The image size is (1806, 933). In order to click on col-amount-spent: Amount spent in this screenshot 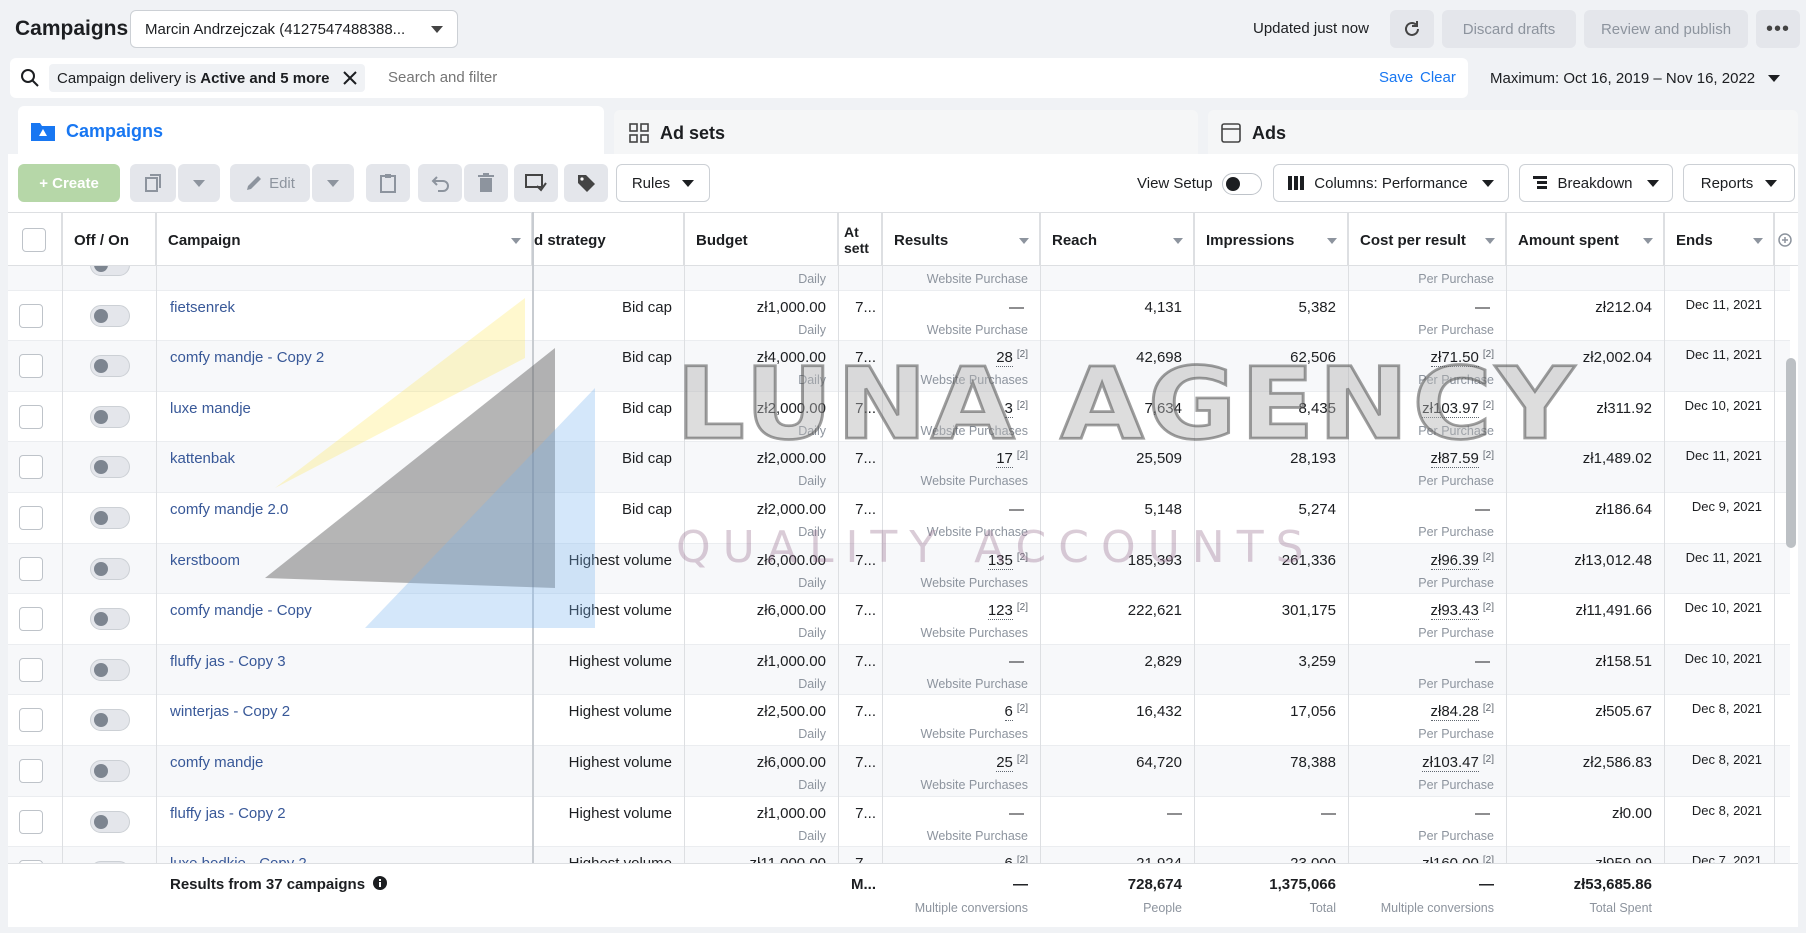, I will do `click(1585, 240)`.